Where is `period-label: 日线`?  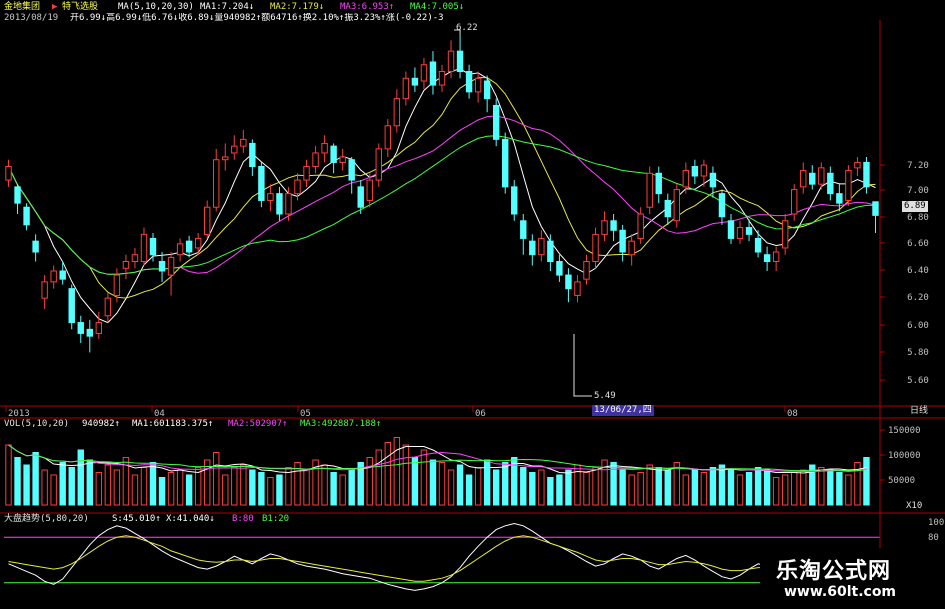
period-label: 日线 is located at coordinates (919, 411).